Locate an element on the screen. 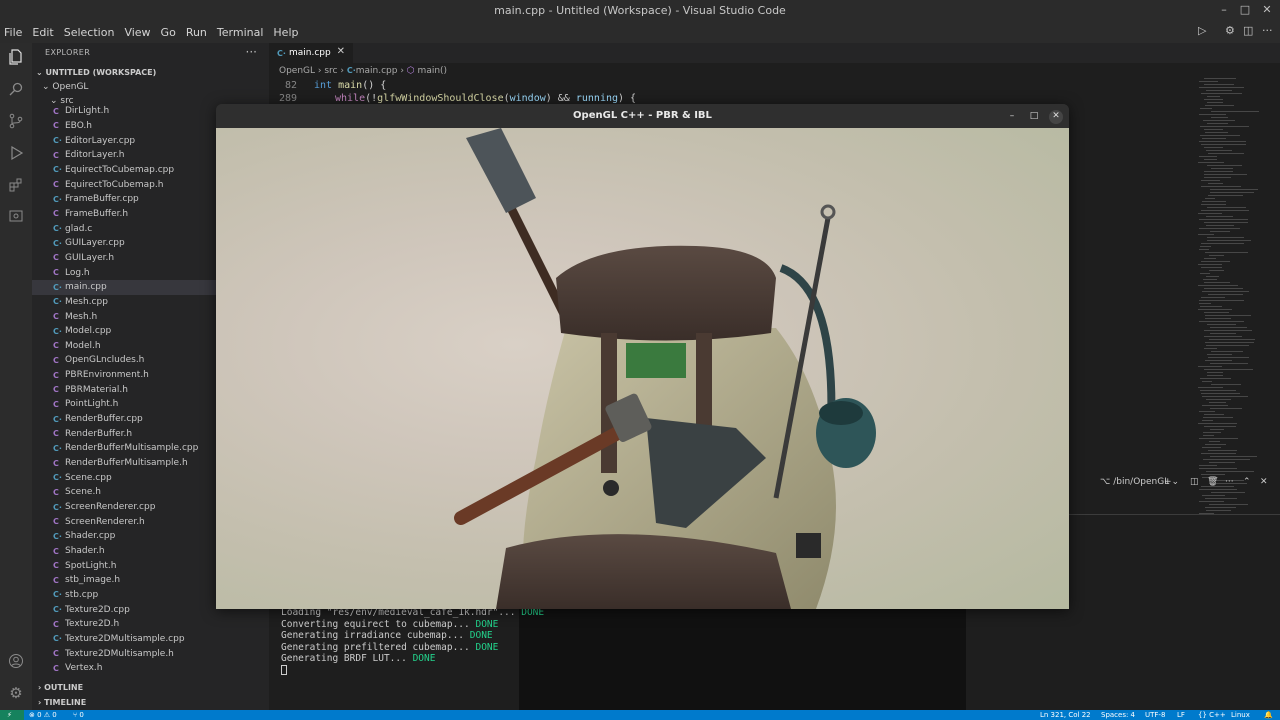  run-debug-icon is located at coordinates (16, 153).